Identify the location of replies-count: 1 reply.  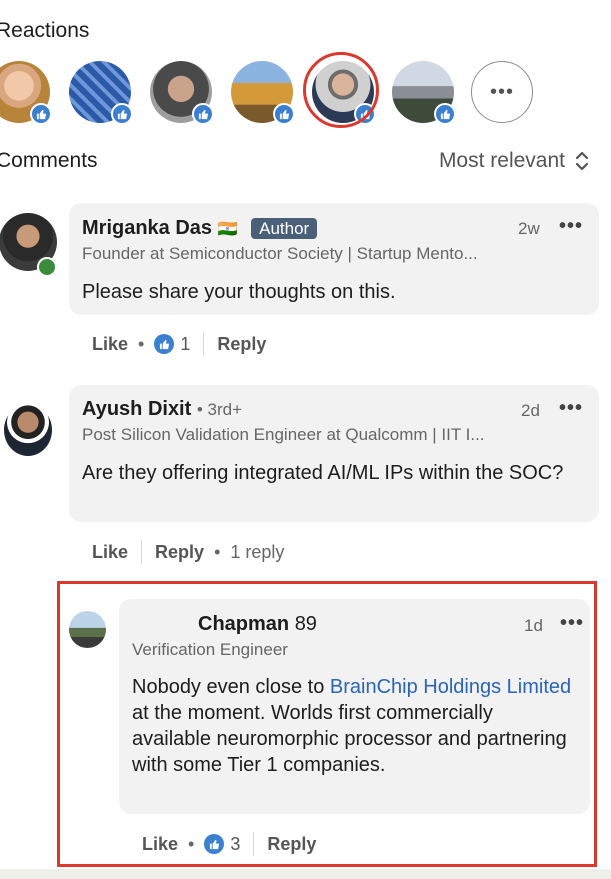
(257, 552).